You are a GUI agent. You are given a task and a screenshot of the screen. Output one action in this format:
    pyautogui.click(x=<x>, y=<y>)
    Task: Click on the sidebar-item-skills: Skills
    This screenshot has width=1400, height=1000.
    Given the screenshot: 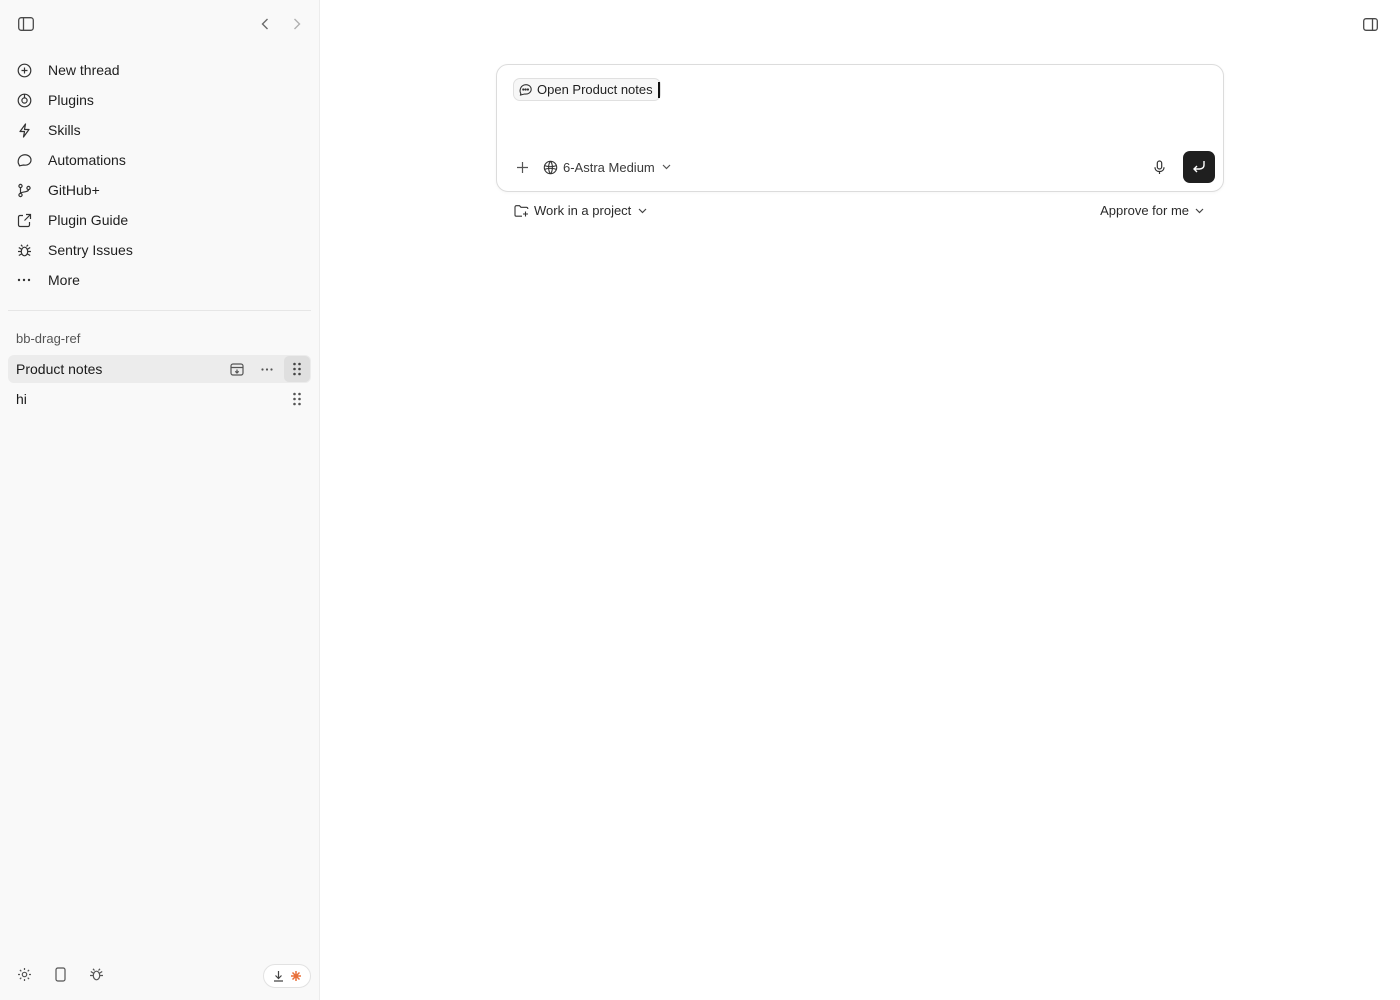 What is the action you would take?
    pyautogui.click(x=159, y=130)
    